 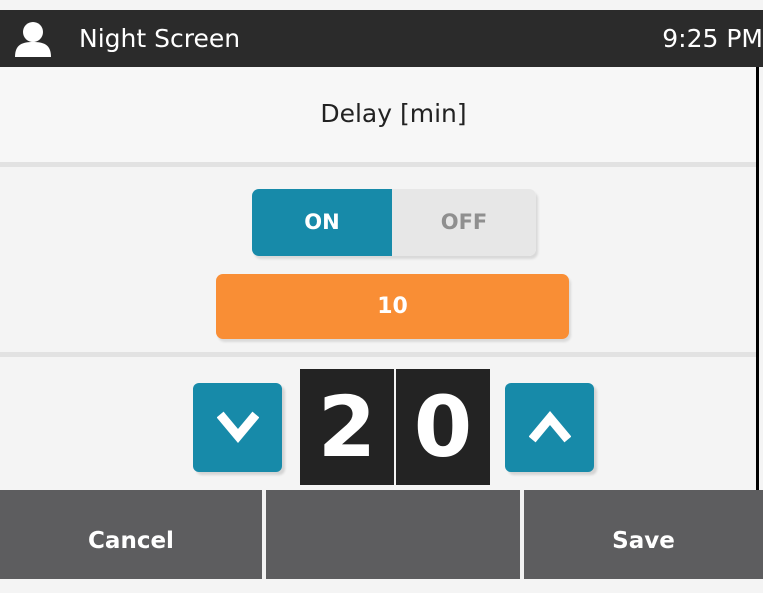 What do you see at coordinates (464, 222) in the screenshot?
I see `toggle-off-button: OFF` at bounding box center [464, 222].